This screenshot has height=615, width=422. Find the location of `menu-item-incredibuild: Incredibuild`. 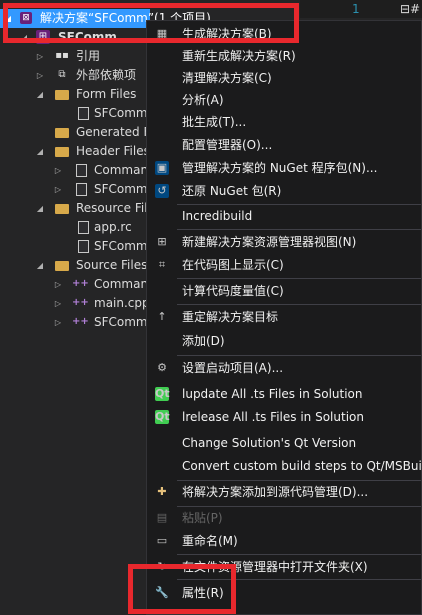

menu-item-incredibuild: Incredibuild is located at coordinates (284, 216).